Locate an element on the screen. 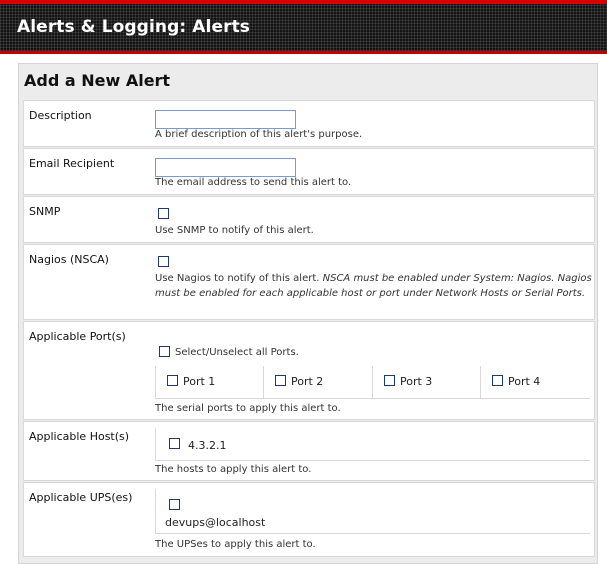 The width and height of the screenshot is (607, 564). hosts-hint: The hosts to apply this alert to. is located at coordinates (233, 469).